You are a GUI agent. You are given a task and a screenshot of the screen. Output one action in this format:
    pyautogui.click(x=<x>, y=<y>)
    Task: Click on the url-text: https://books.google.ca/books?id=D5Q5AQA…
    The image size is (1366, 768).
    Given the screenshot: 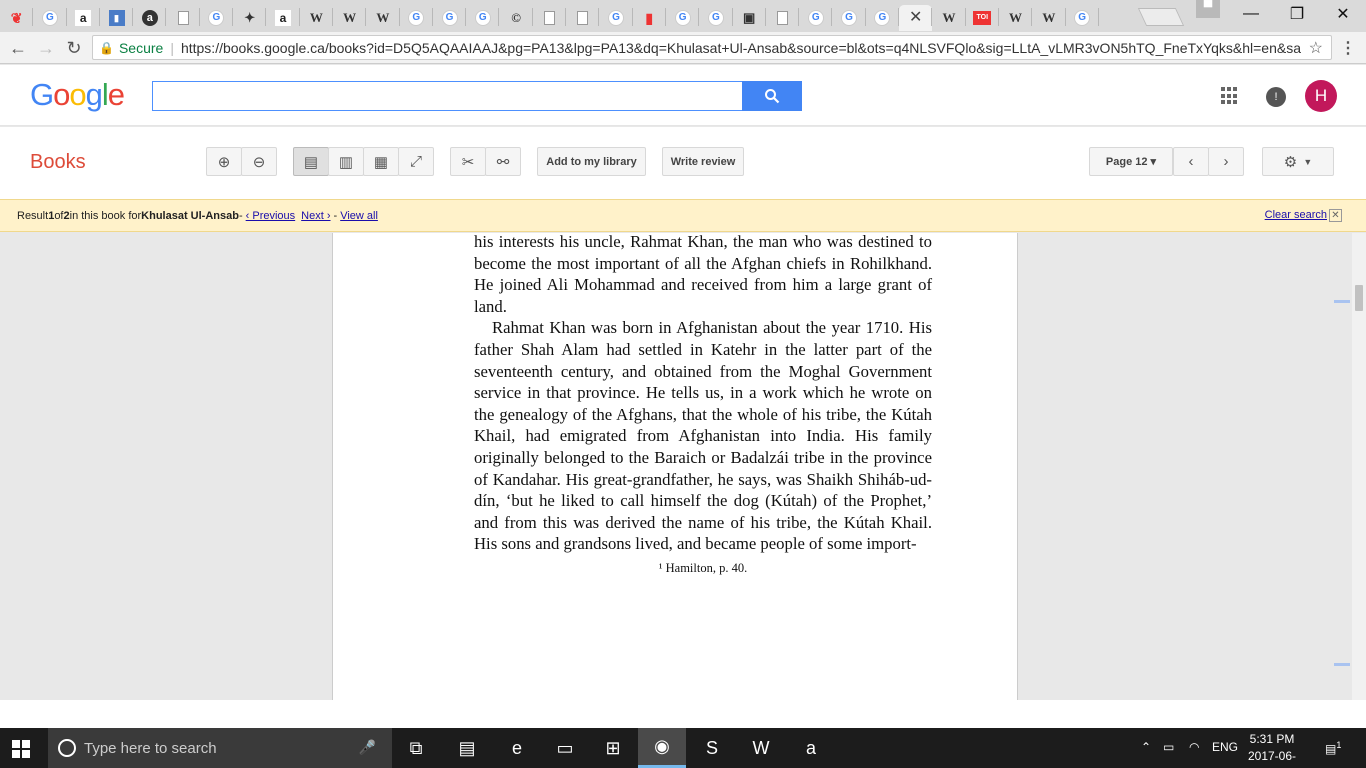 What is the action you would take?
    pyautogui.click(x=741, y=48)
    